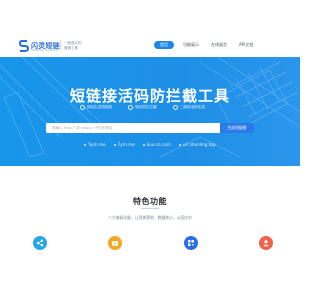  I want to click on section-description: 八大基础功能，让您做营销、数据统计，从容应对, so click(150, 217).